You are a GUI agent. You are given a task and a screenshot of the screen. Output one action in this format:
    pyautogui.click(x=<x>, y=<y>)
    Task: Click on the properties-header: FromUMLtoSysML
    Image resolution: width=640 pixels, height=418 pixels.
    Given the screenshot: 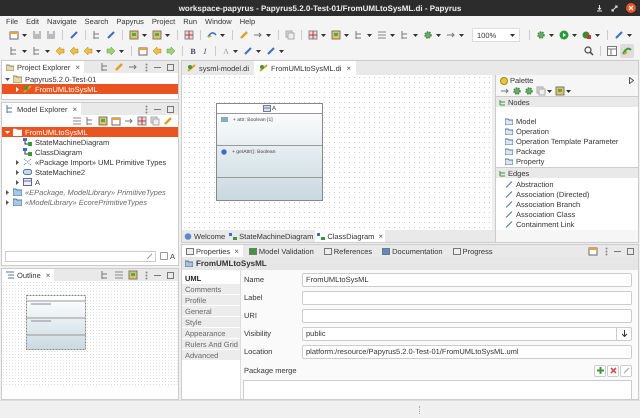 What is the action you would take?
    pyautogui.click(x=410, y=263)
    